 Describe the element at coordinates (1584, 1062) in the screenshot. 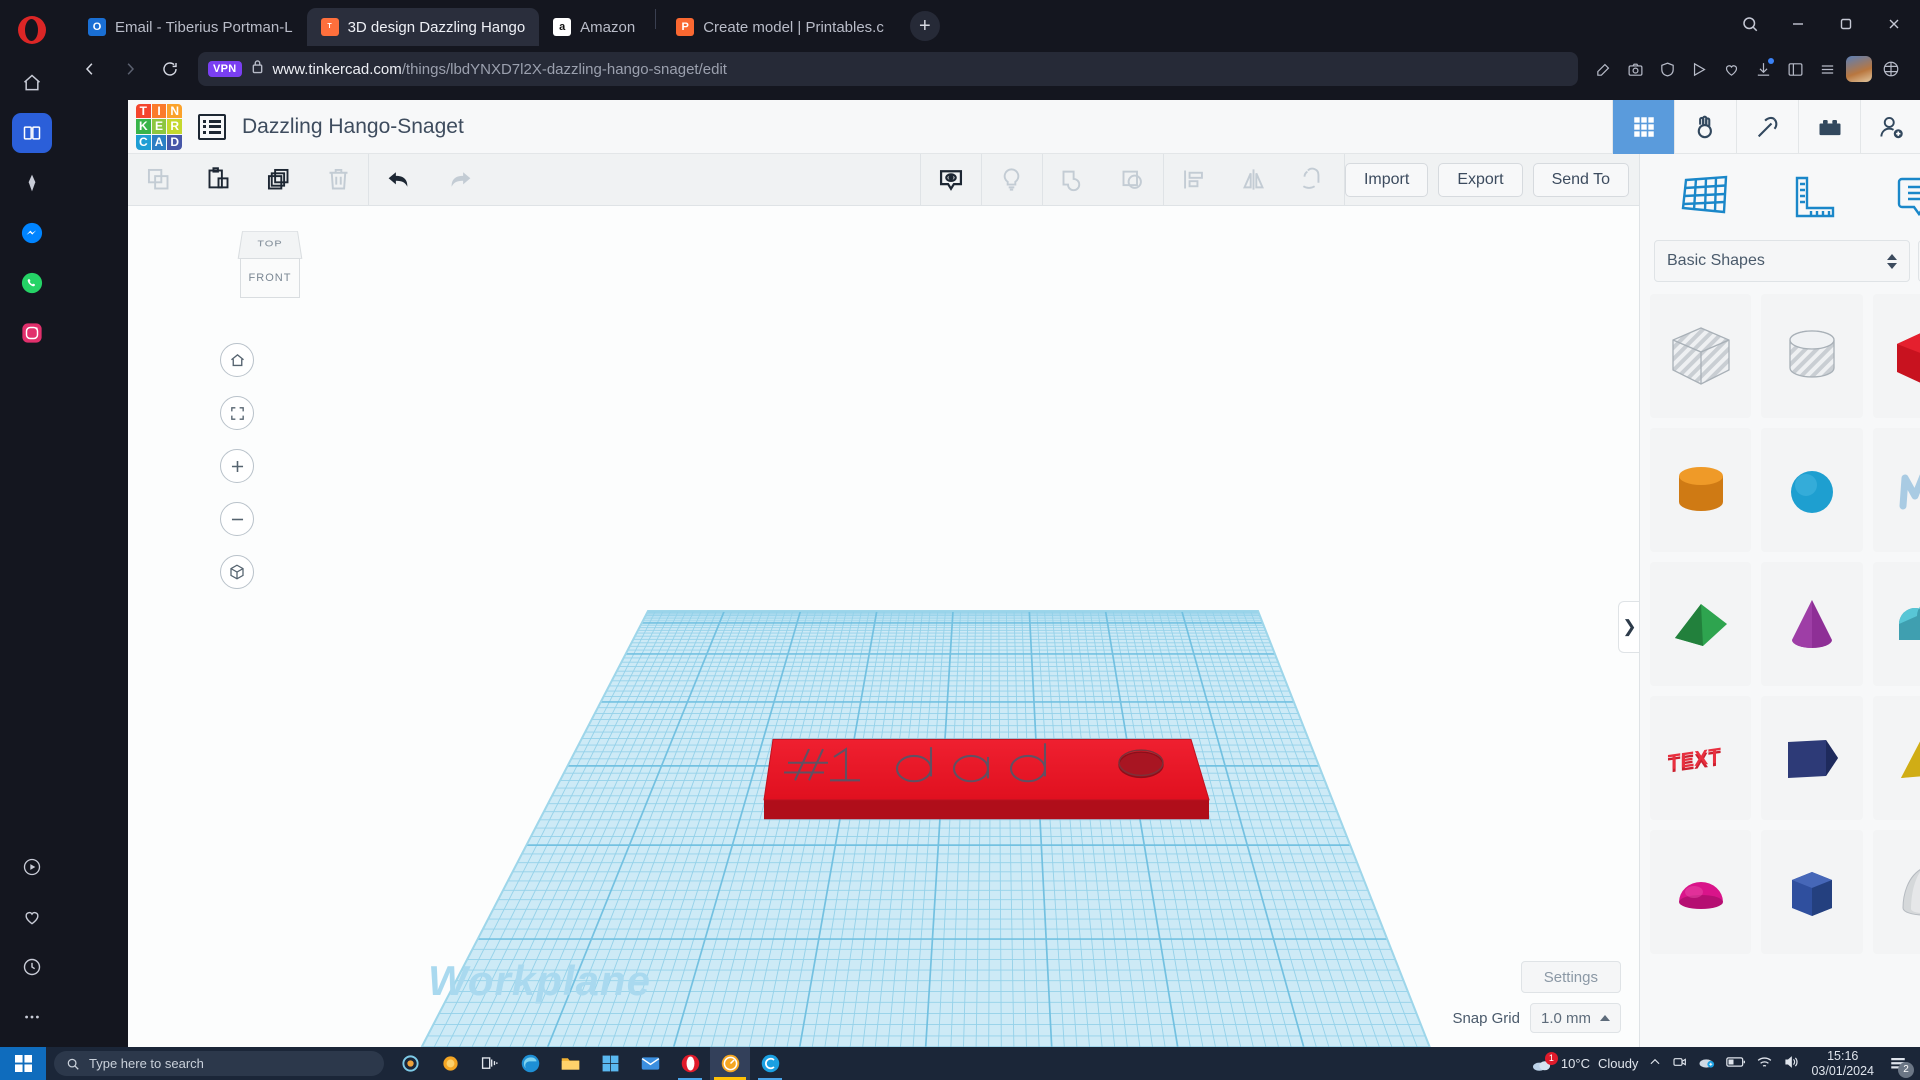

I see `weather-widget: 1 10°C Cloudy` at that location.